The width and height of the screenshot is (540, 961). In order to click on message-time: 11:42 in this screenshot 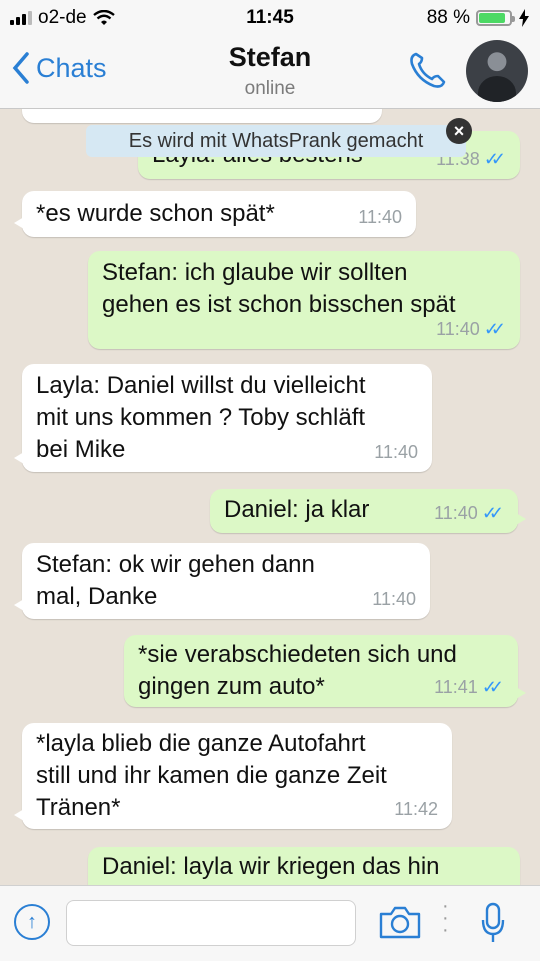, I will do `click(416, 809)`.